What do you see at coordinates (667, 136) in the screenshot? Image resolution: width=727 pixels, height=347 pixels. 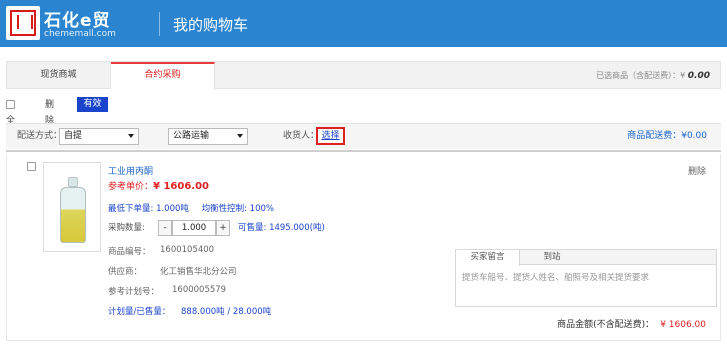 I see `shipping-fee: 商品配送费：¥0.00` at bounding box center [667, 136].